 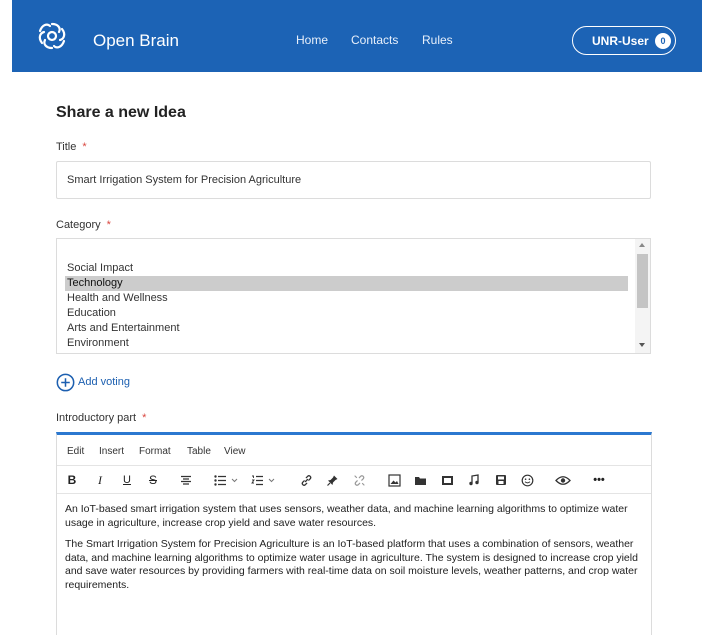 I want to click on numbered-list-icon, so click(x=264, y=480).